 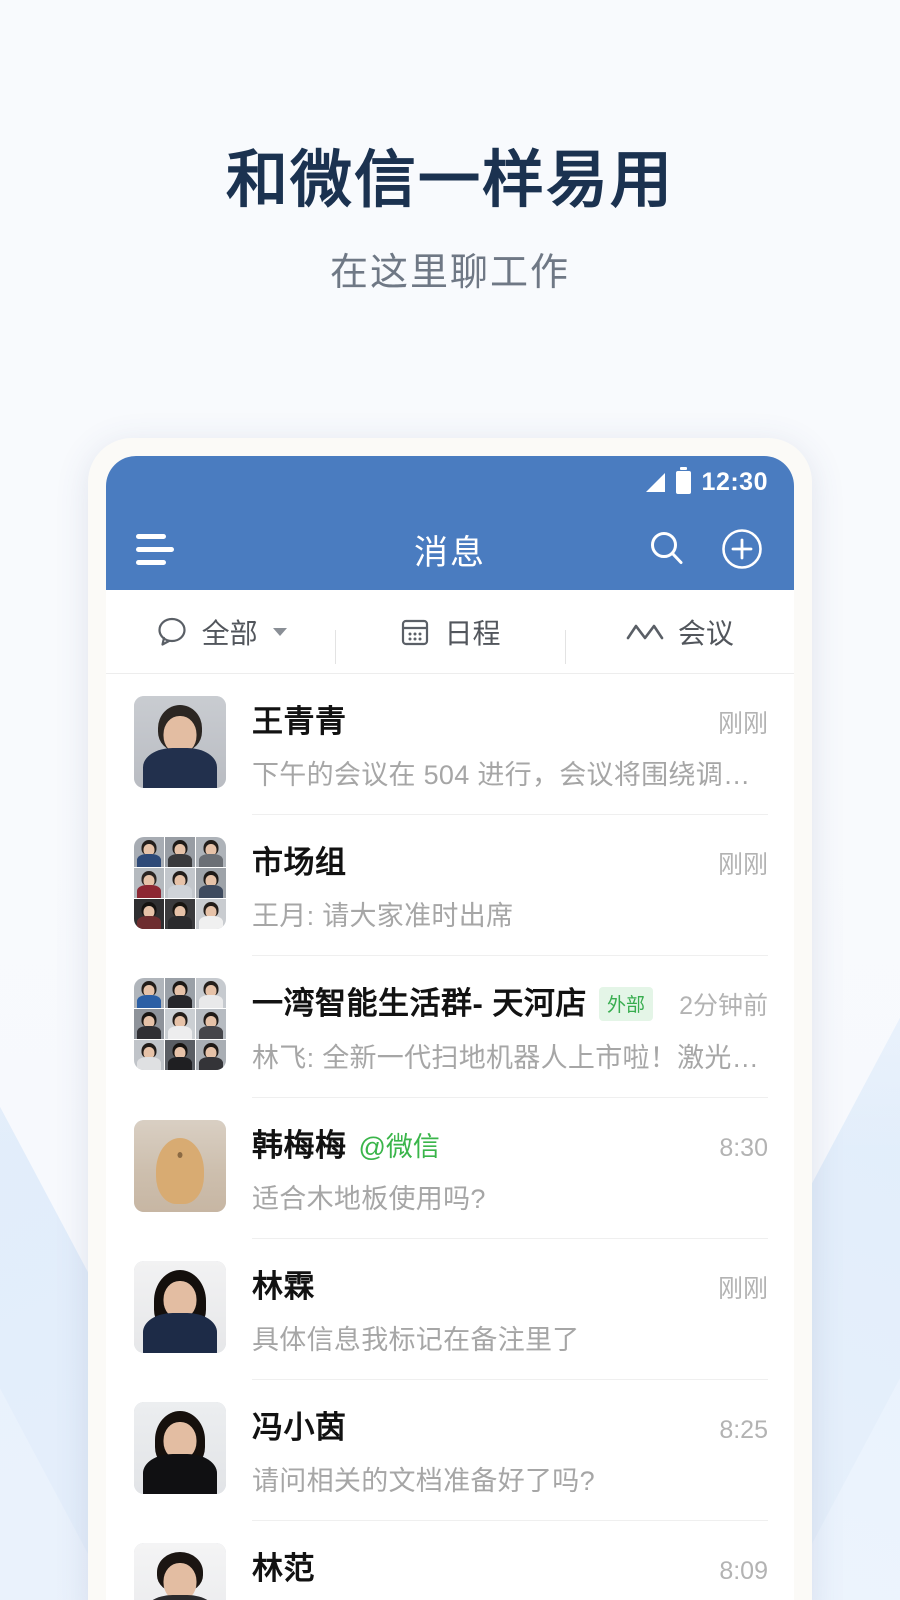 I want to click on chat-list-item: 冯小茵 8:25 请问相关的文档准备好了吗?, so click(x=450, y=1450).